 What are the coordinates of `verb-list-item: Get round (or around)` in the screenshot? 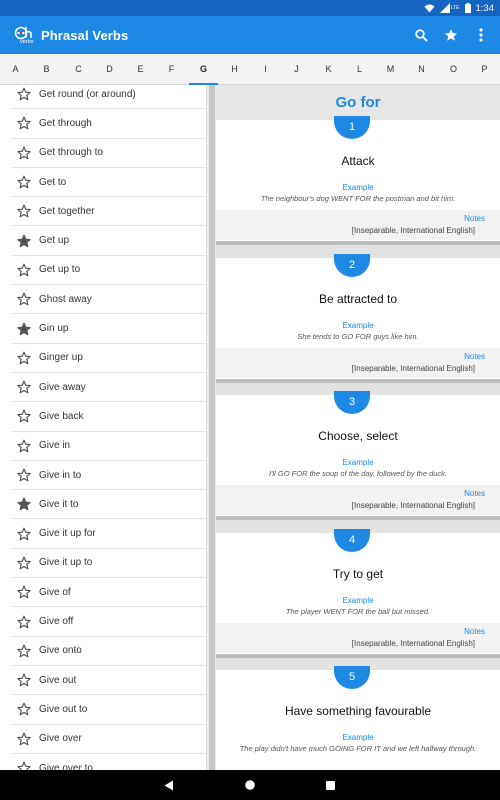 It's located at (109, 97).